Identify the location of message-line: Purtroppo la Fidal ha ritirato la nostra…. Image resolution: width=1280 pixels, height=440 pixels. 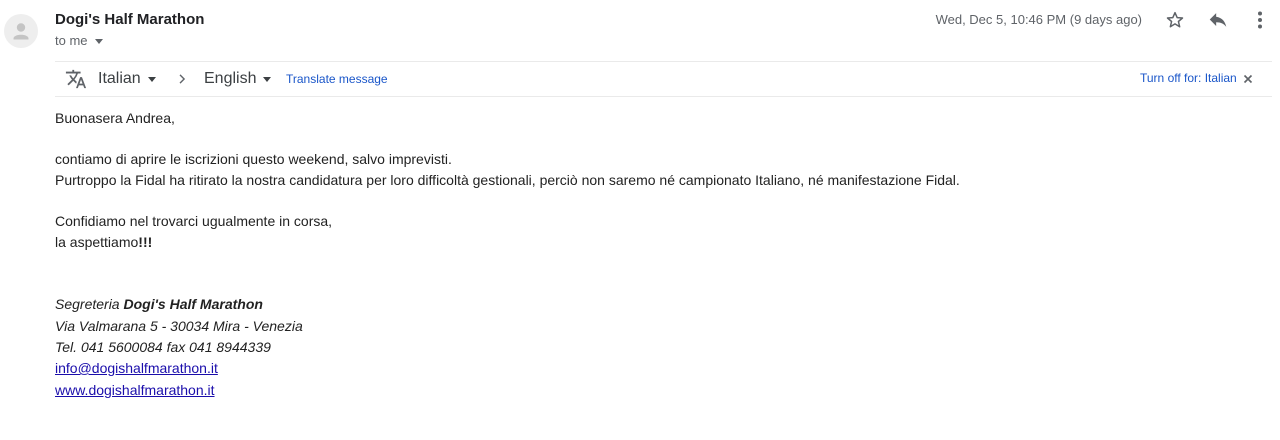
(507, 180).